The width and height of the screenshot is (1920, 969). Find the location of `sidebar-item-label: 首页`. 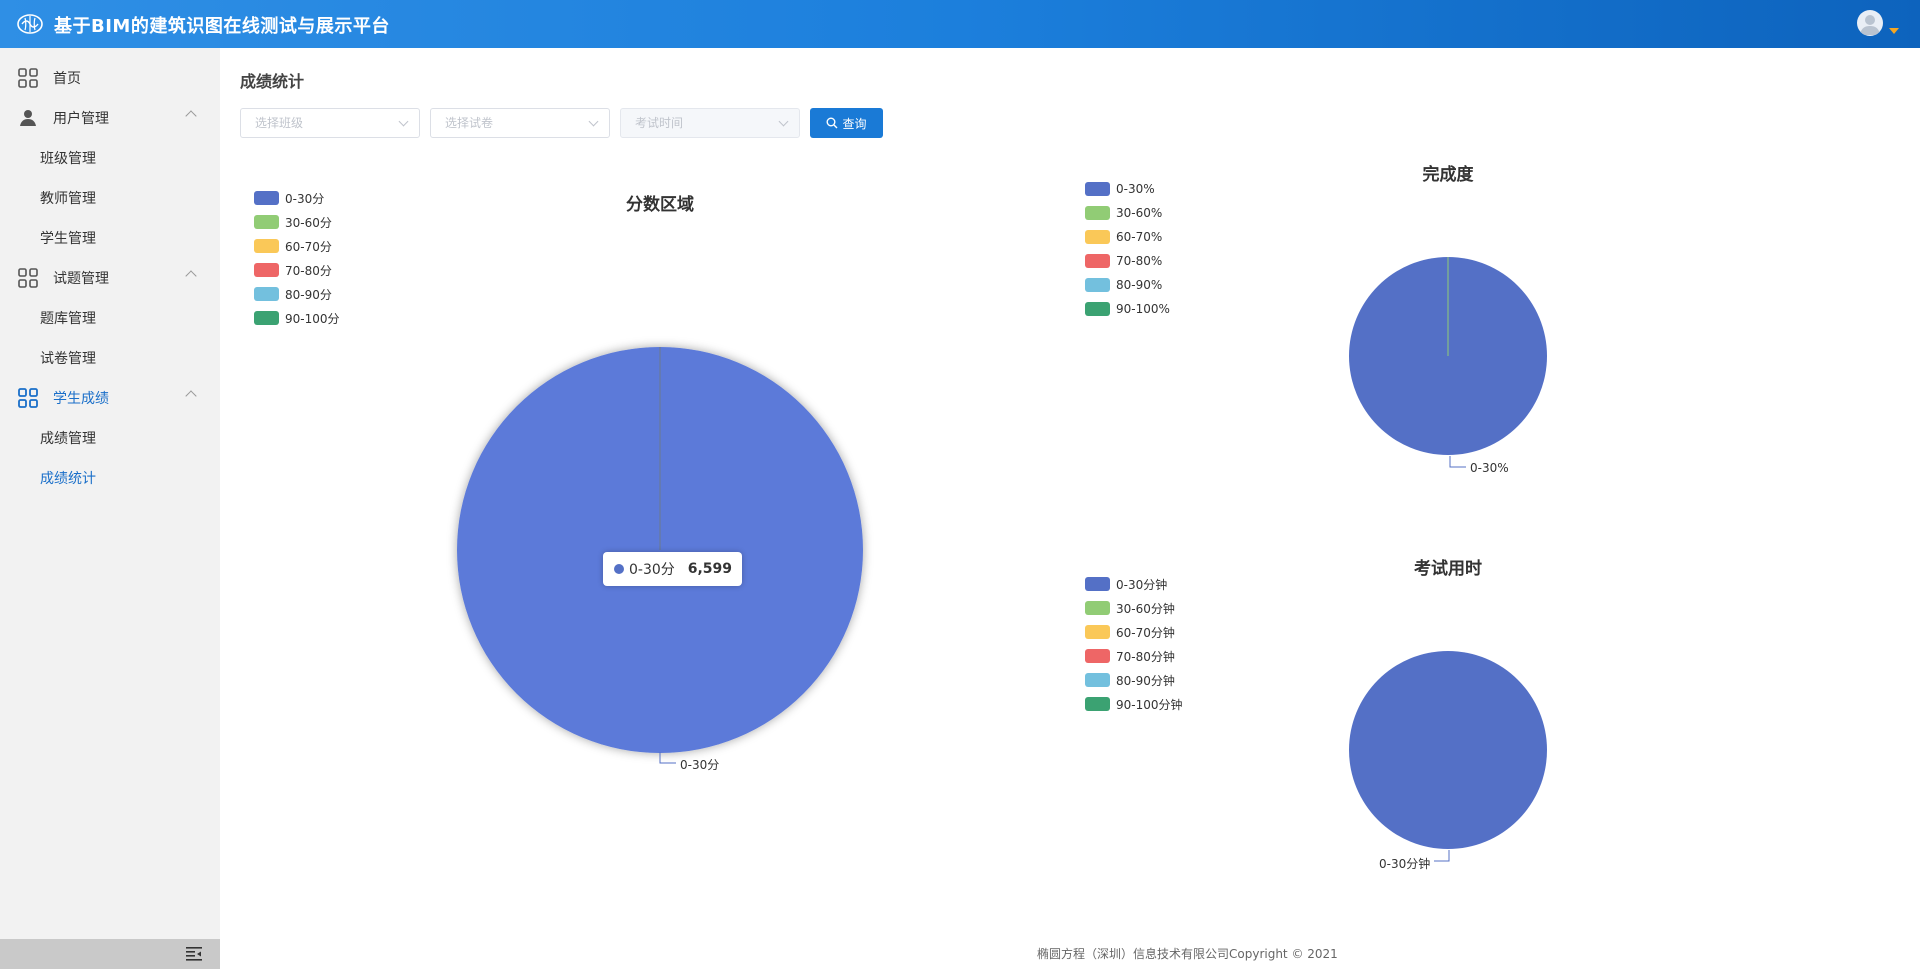

sidebar-item-label: 首页 is located at coordinates (67, 79).